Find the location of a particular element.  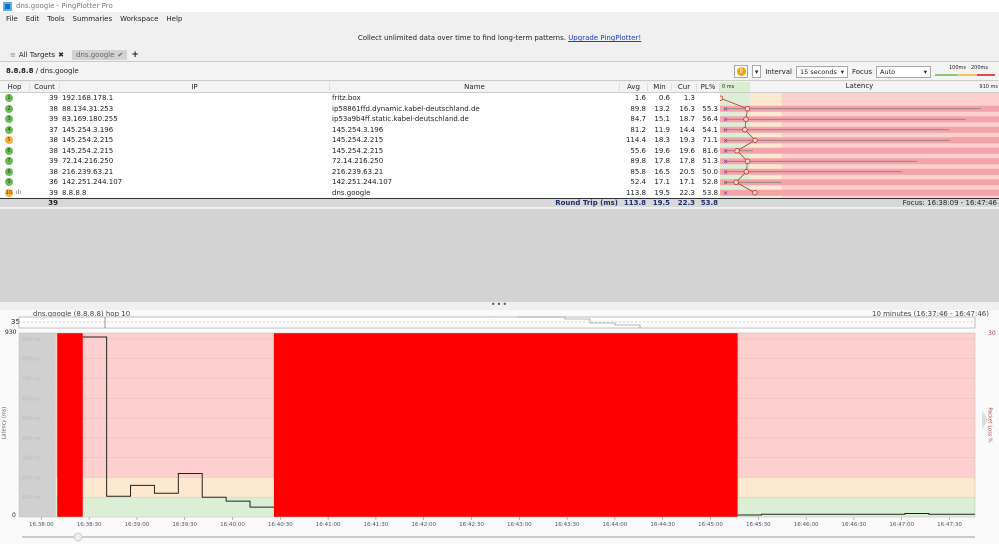

cell-cur: 19.3 is located at coordinates (687, 140).